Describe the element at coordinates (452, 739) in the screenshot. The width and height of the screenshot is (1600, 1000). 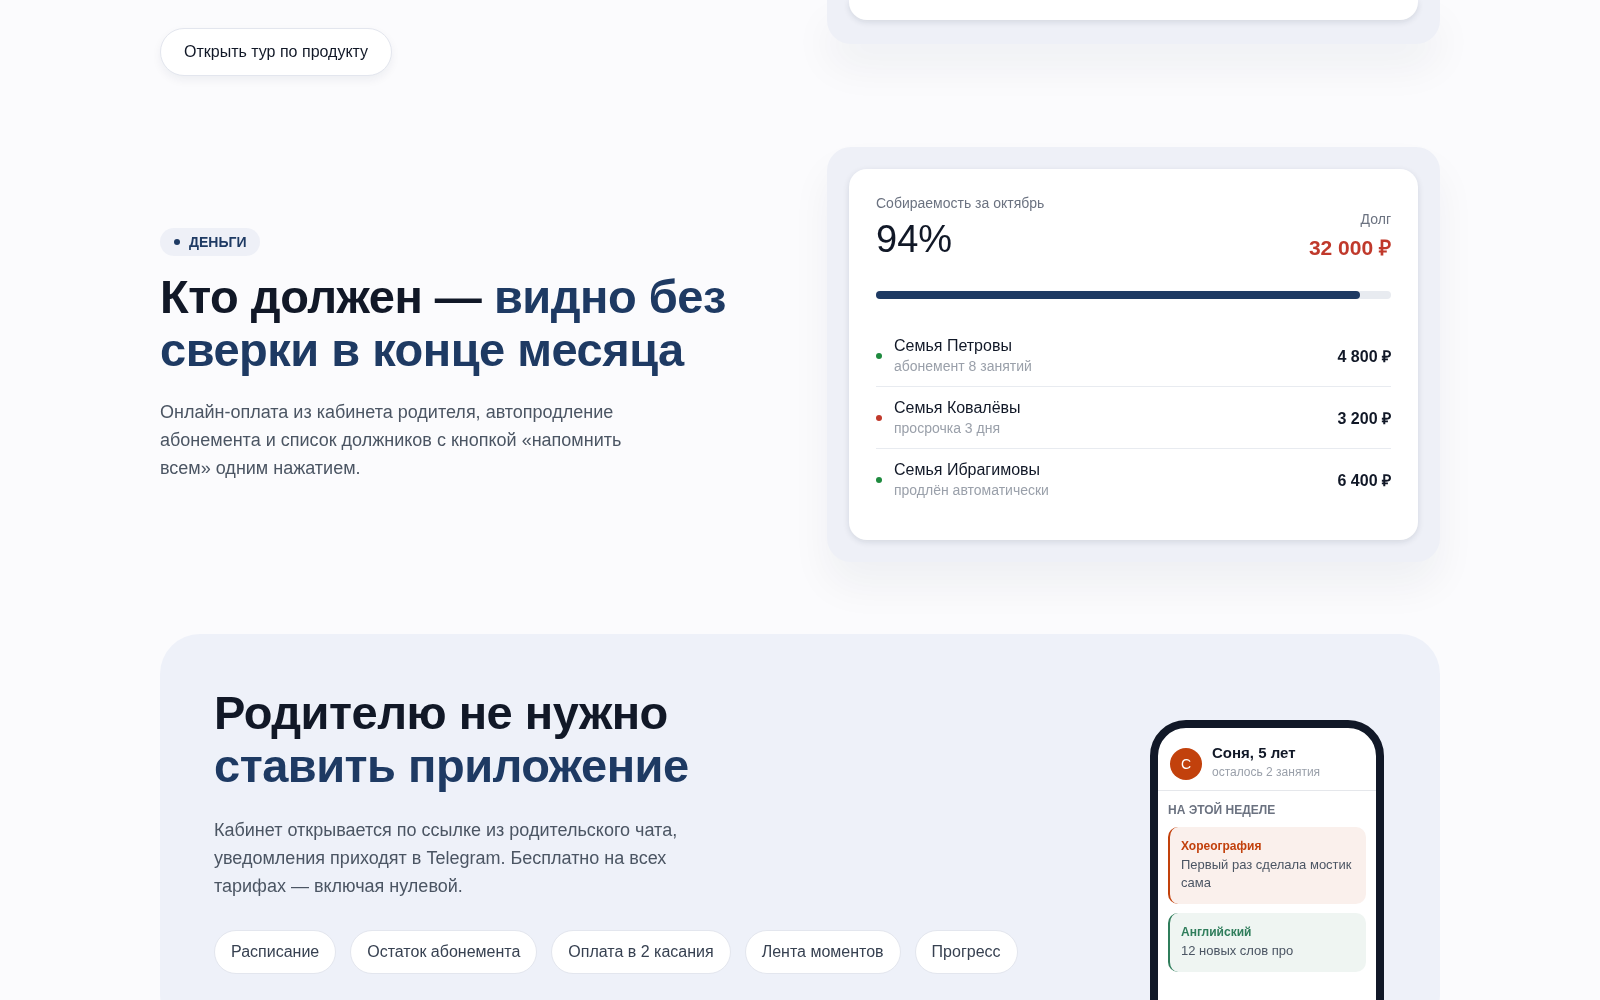
I see `section-heading: Родителю не нужно ставить приложение` at that location.